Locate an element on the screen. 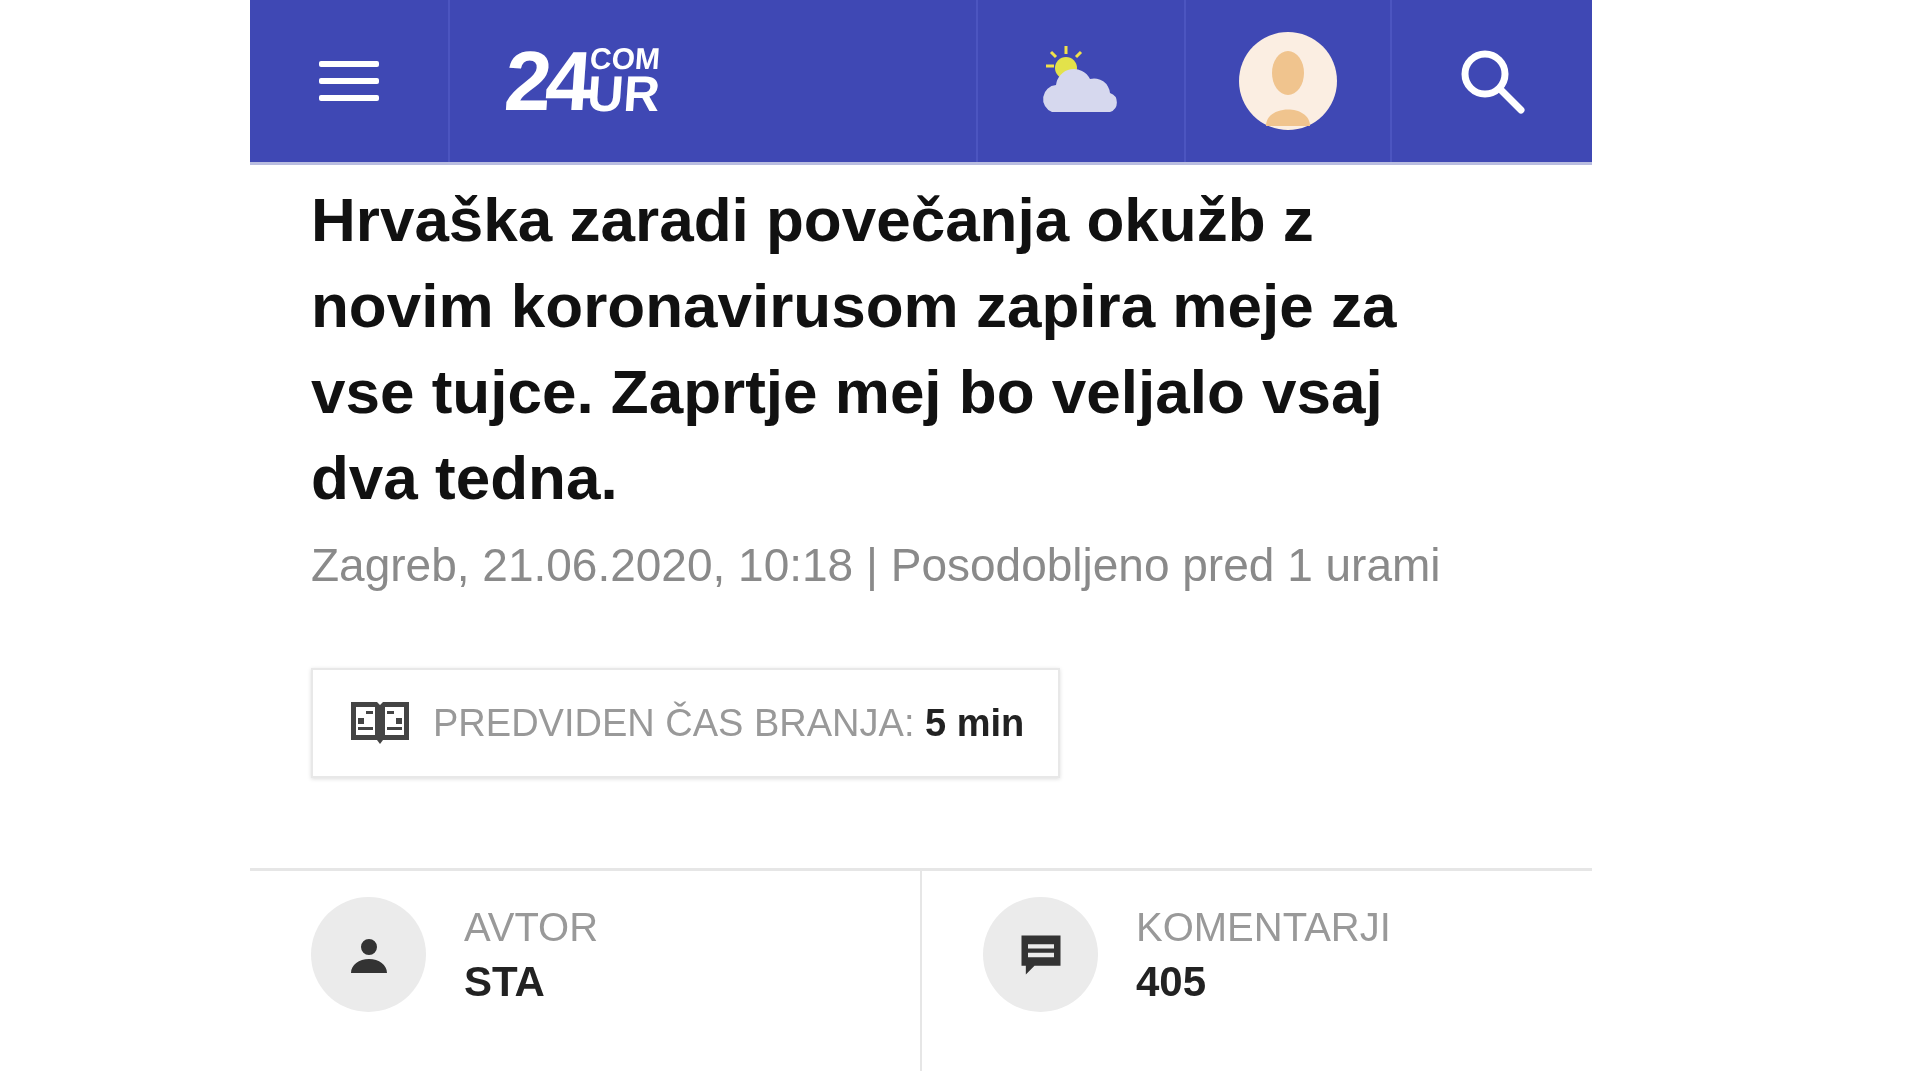  reading-time-text: PREDVIDEN ČAS BRANJA: 5 min is located at coordinates (729, 723).